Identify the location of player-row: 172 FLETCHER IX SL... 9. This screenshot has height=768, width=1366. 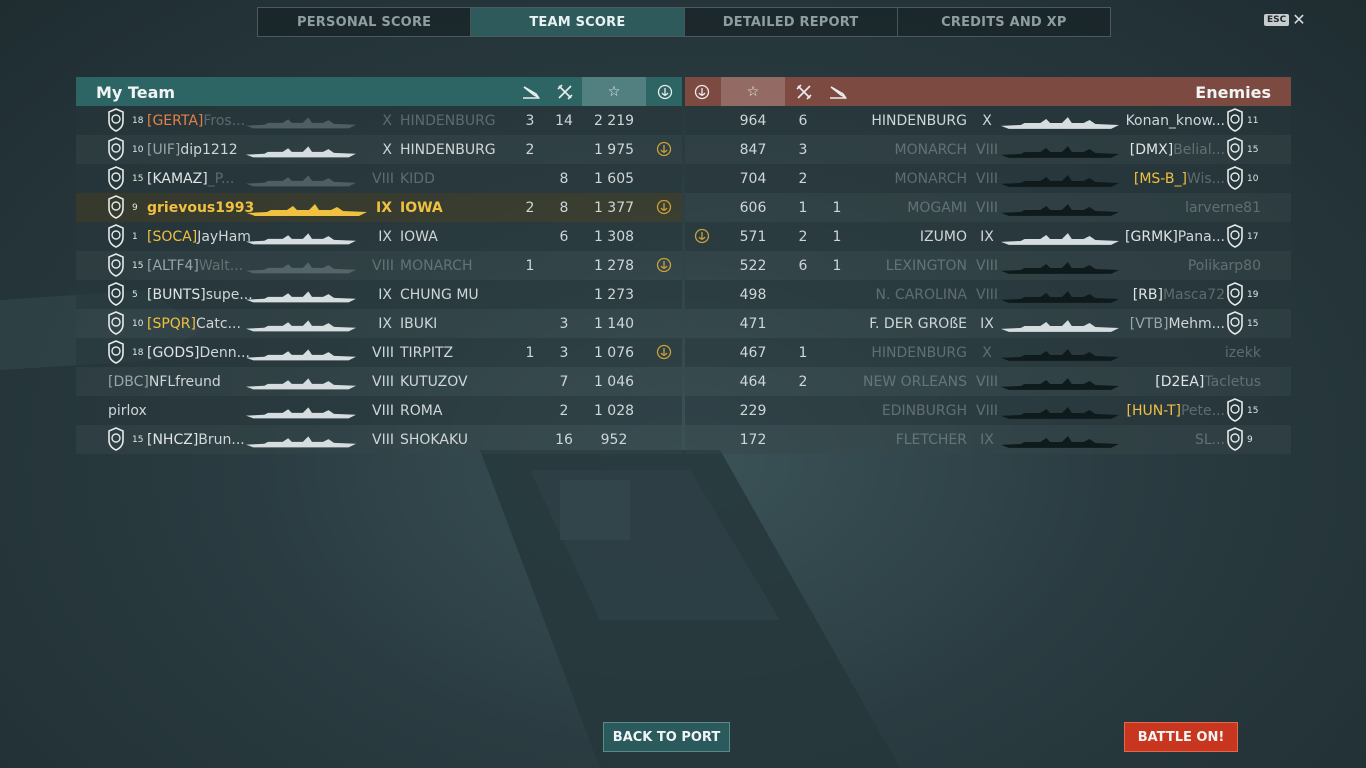
(988, 439).